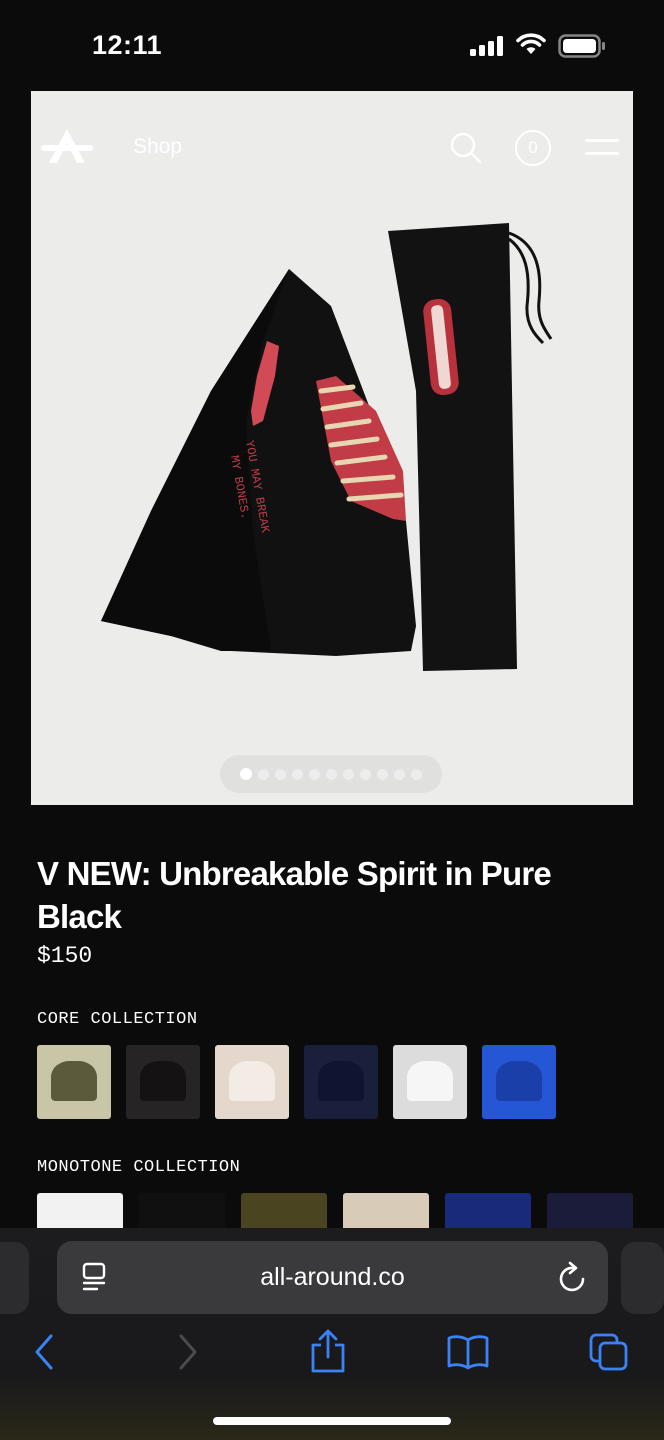  Describe the element at coordinates (157, 147) in the screenshot. I see `shop-link: Shop` at that location.